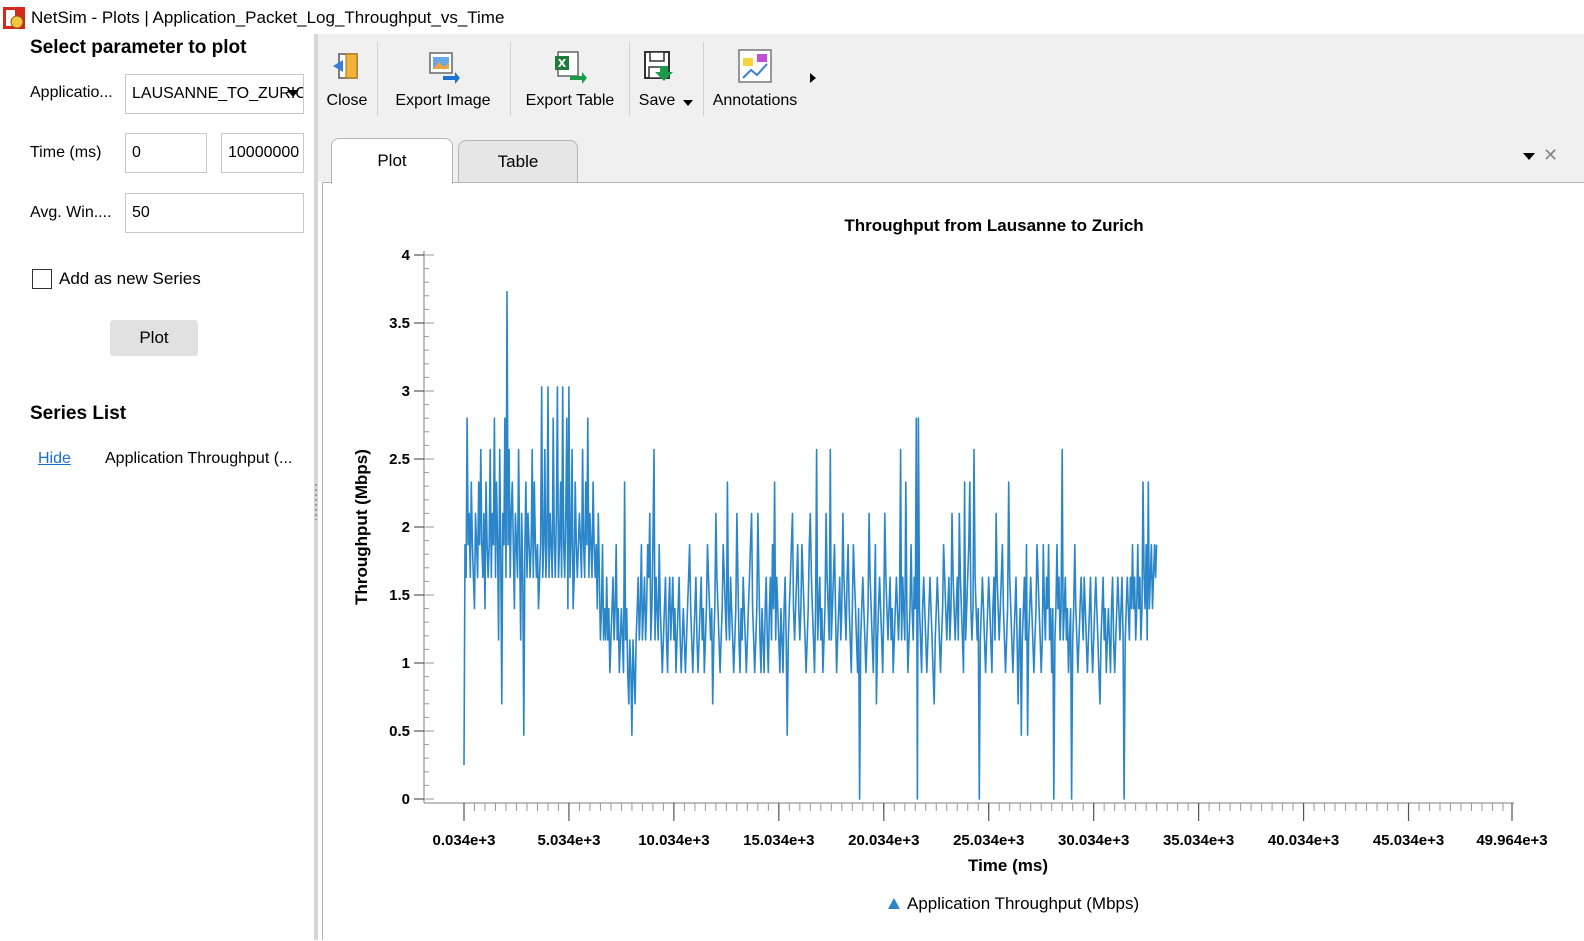 The width and height of the screenshot is (1584, 941). What do you see at coordinates (1550, 155) in the screenshot?
I see `close-icon: ✕` at bounding box center [1550, 155].